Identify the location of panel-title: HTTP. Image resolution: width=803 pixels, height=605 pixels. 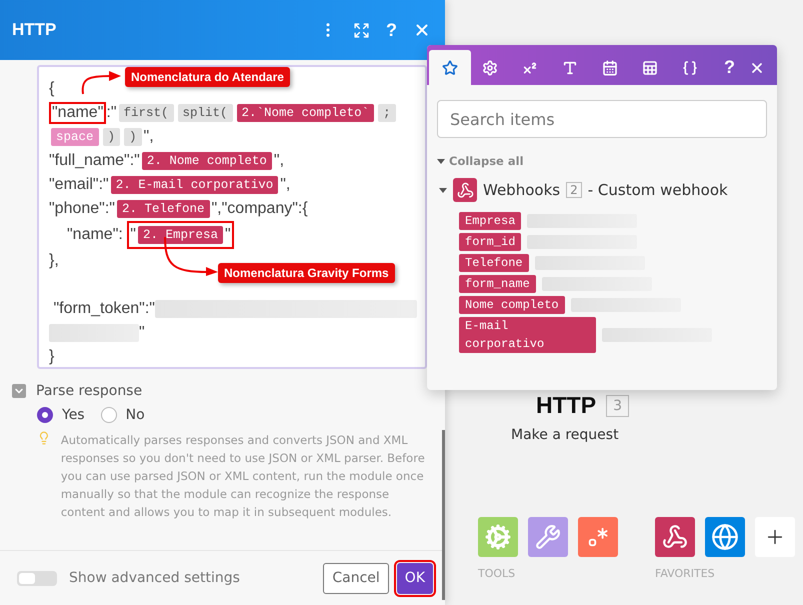
(35, 30).